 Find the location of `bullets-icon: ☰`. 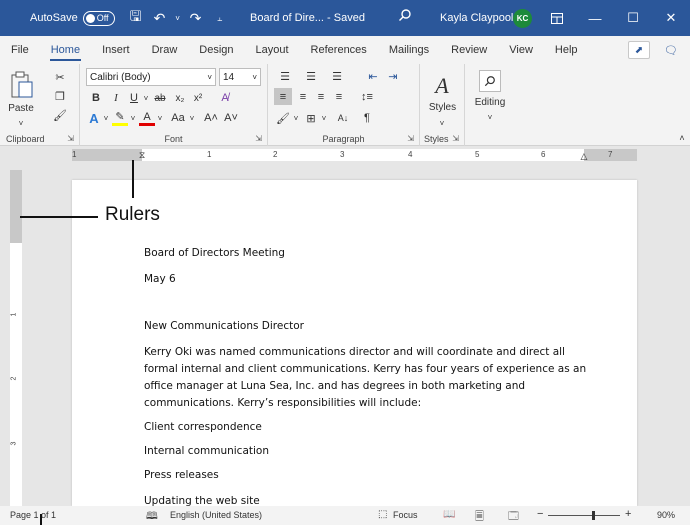

bullets-icon: ☰ is located at coordinates (285, 76).